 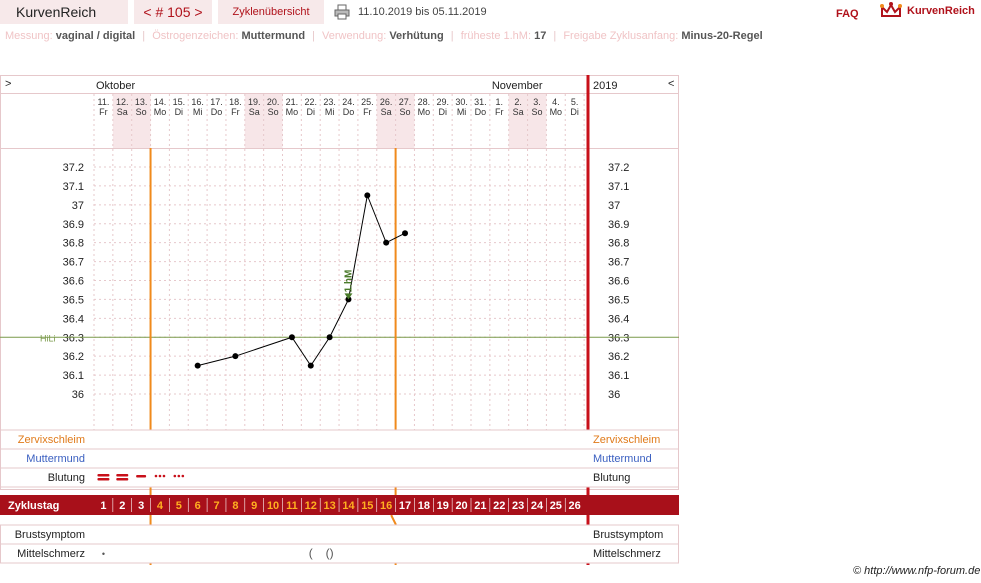 I want to click on y-tick-label-right: 36.4, so click(x=618, y=319).